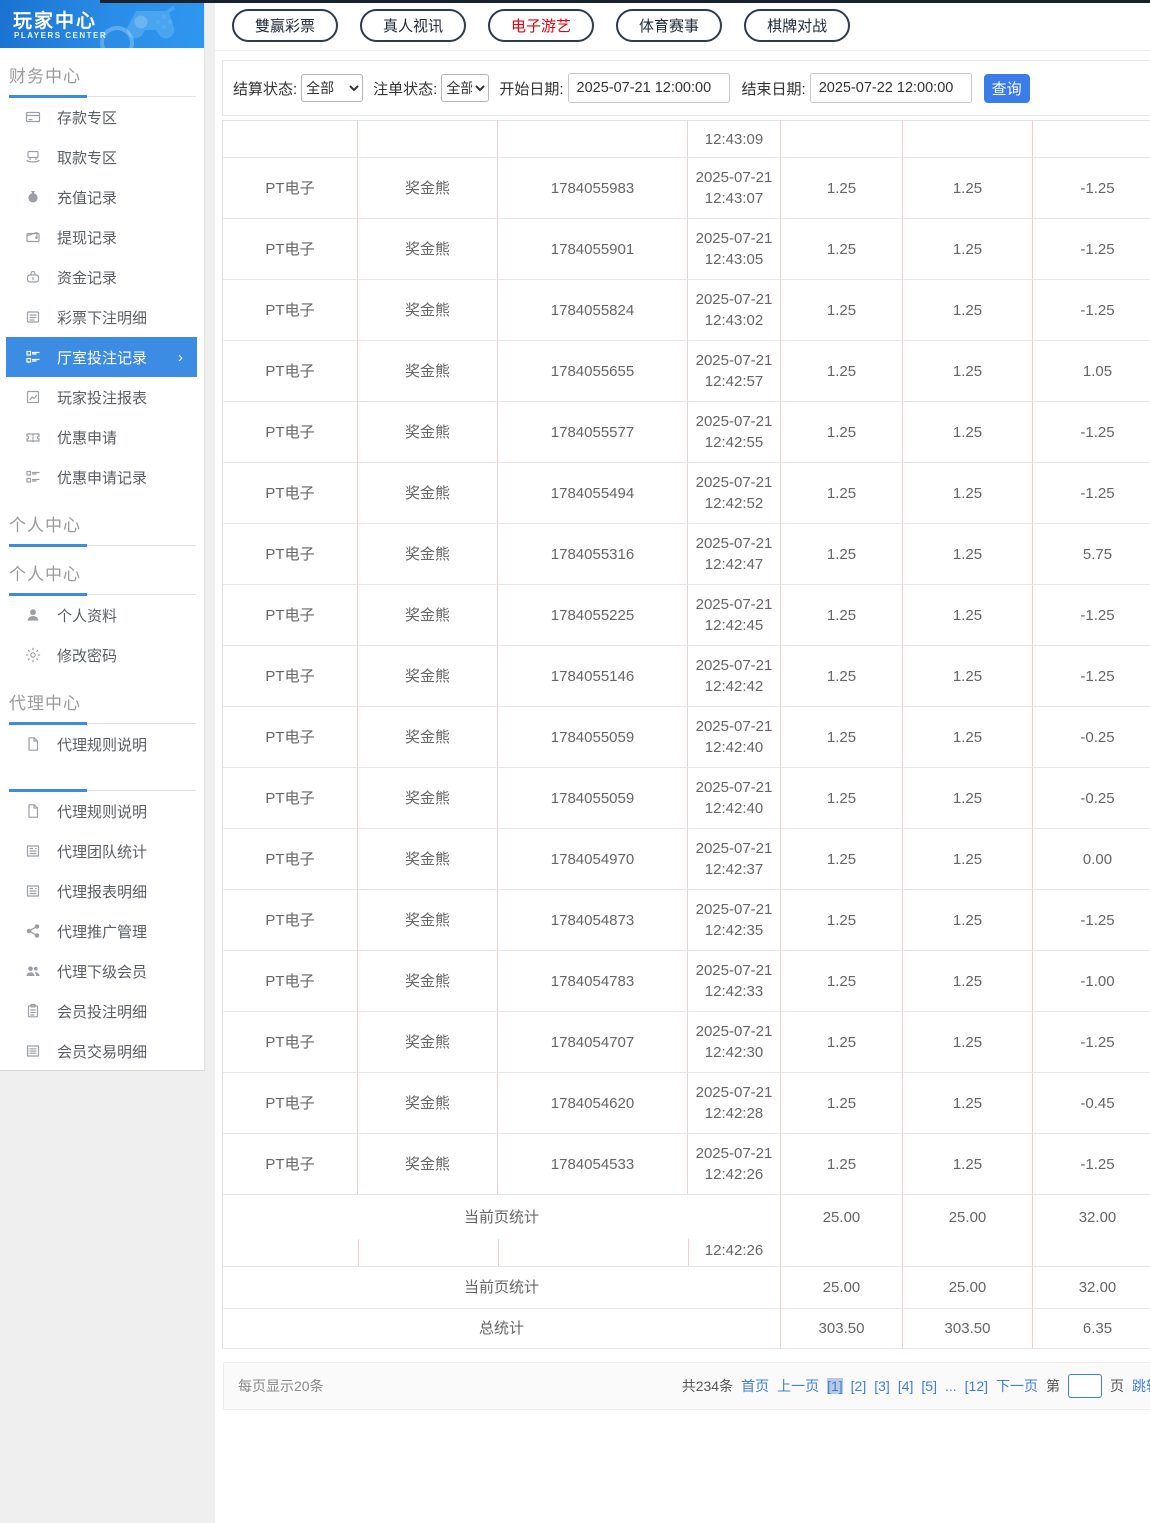 The height and width of the screenshot is (1523, 1150). What do you see at coordinates (734, 1164) in the screenshot?
I see `cell-bet-time: 2025-07-21 12:42:26` at bounding box center [734, 1164].